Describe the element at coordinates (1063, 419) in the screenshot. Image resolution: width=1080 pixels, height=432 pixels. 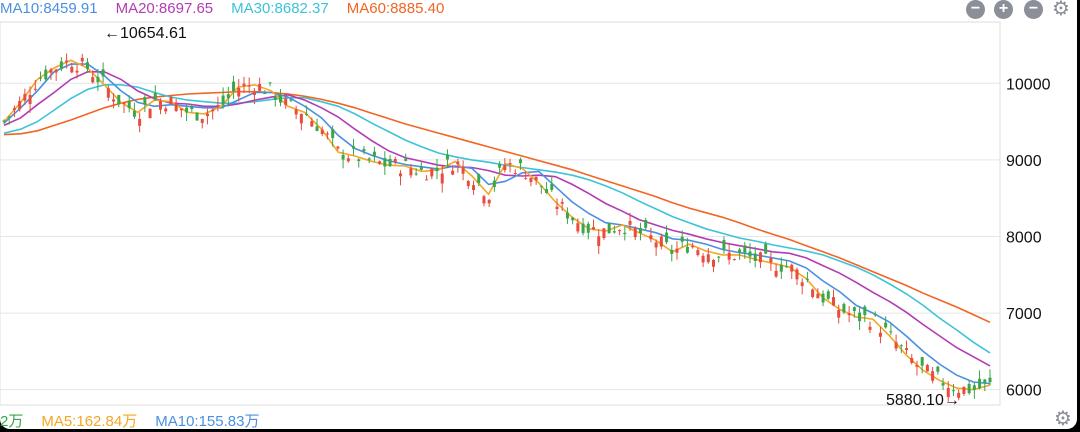
I see `volume-settings-icon: ⚙` at that location.